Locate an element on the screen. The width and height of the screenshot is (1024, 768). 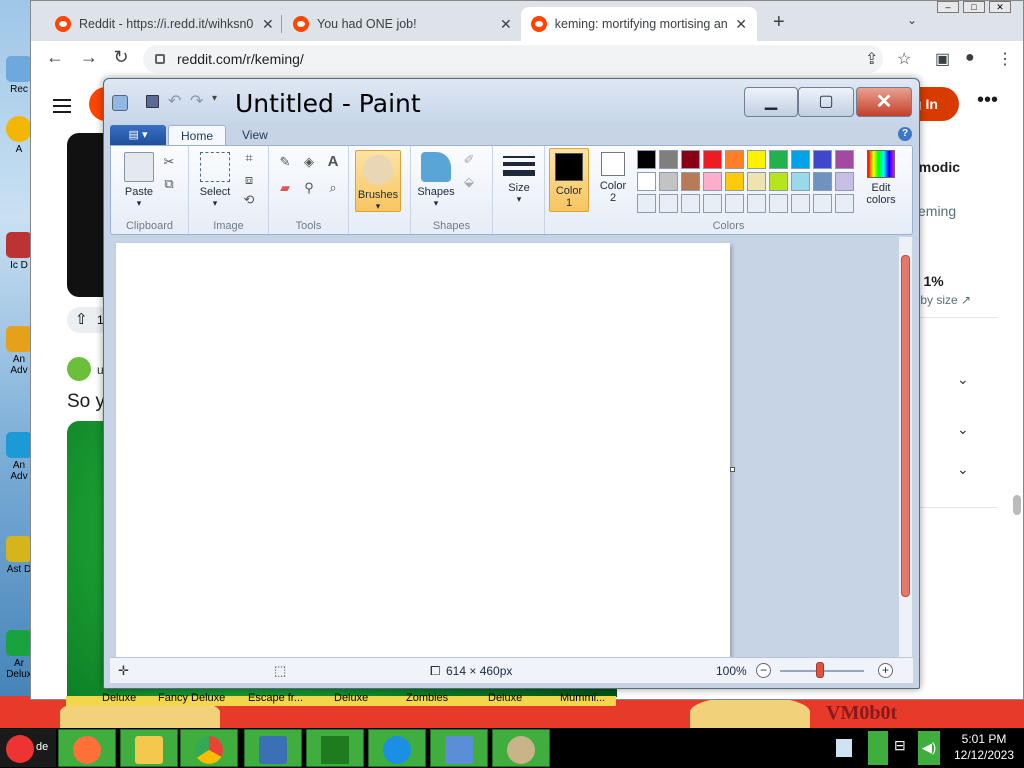
zoom-out-icon: − is located at coordinates (763, 670).